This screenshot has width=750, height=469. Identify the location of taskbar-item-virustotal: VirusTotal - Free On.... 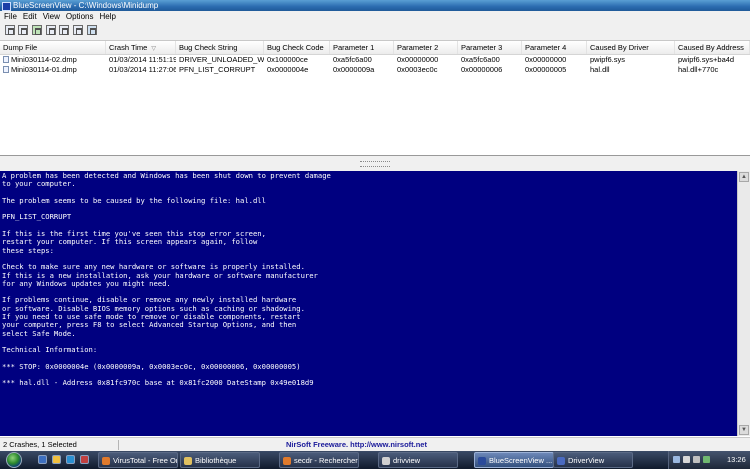
(138, 460).